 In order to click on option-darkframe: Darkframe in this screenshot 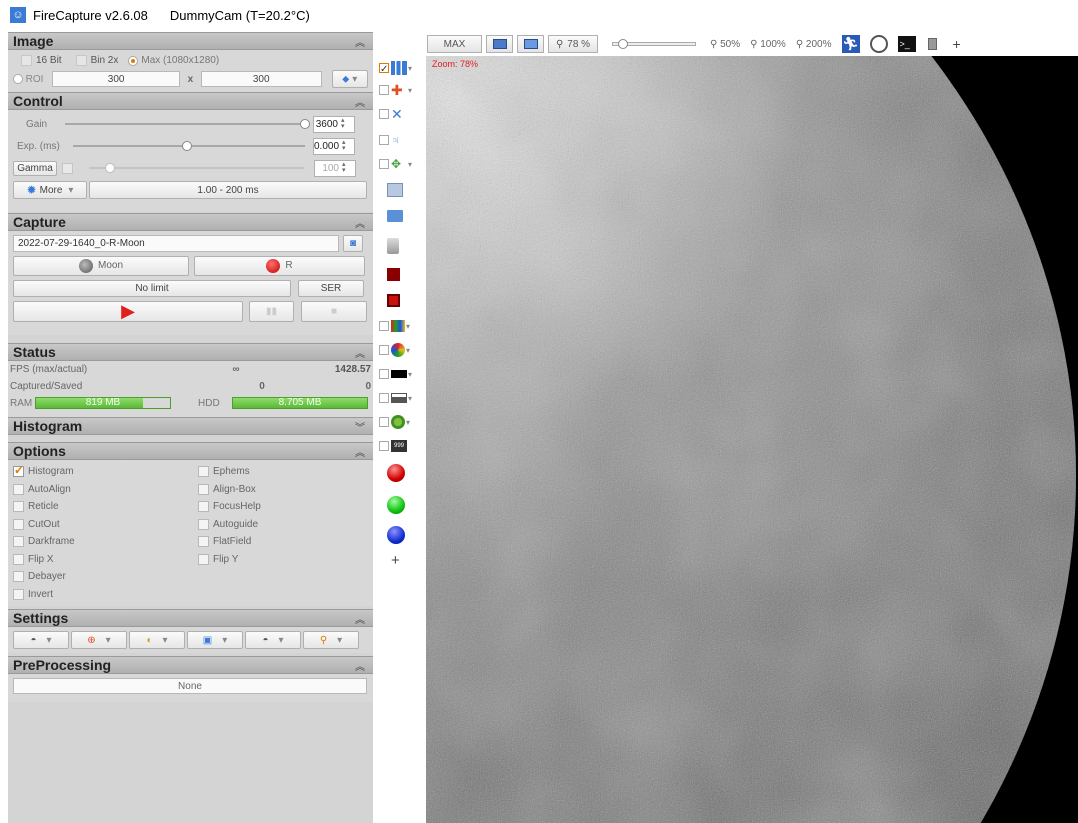, I will do `click(105, 542)`.